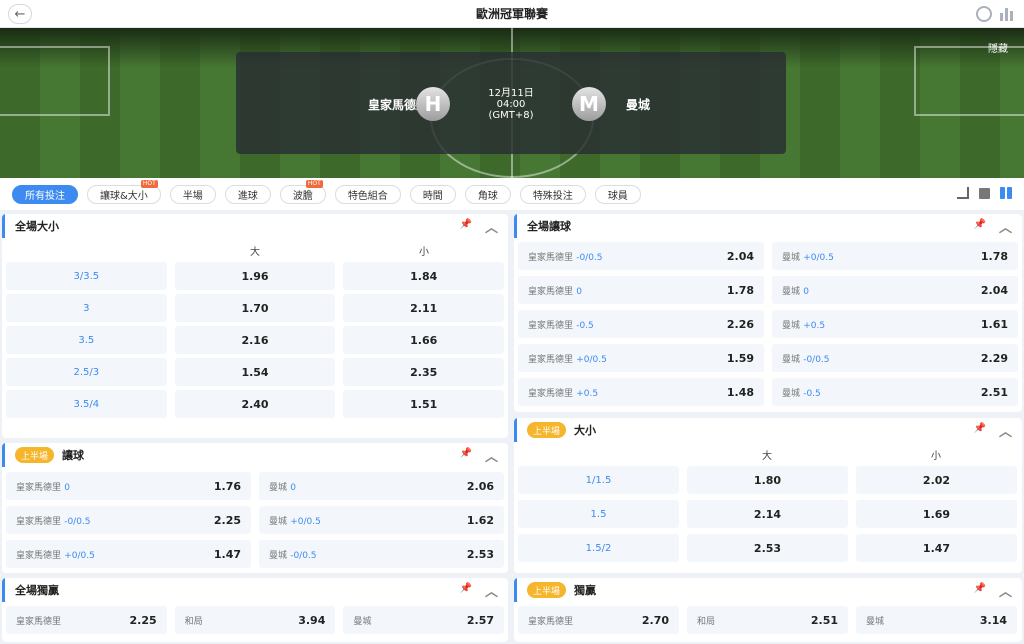 This screenshot has width=1024, height=644. What do you see at coordinates (255, 226) in the screenshot?
I see `panel-header: 全場大小 📌 ︿` at bounding box center [255, 226].